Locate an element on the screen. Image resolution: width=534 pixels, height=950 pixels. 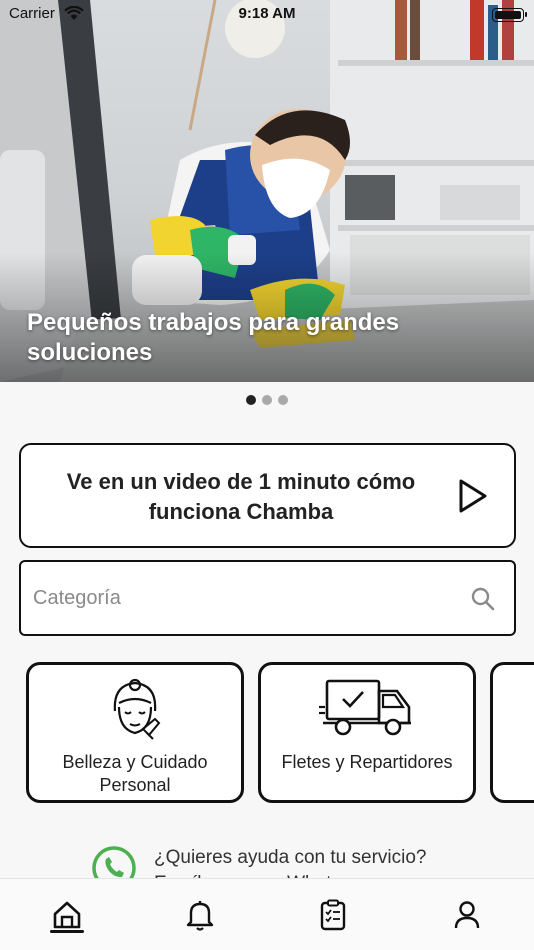
bell-icon is located at coordinates (200, 916).